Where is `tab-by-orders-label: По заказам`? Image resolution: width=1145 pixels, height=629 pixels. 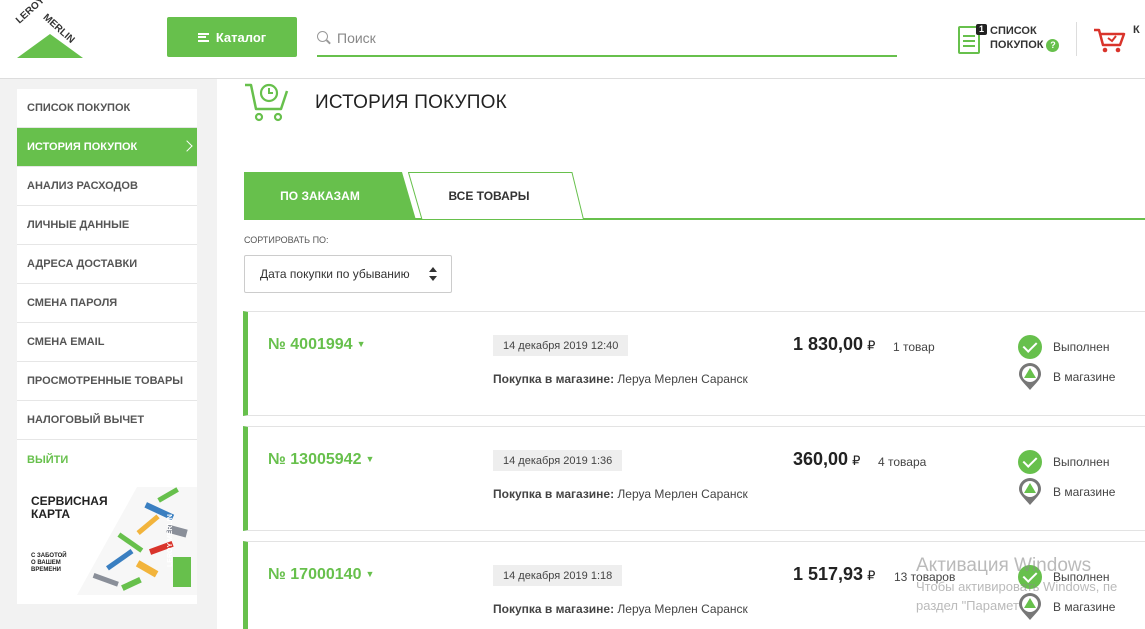 tab-by-orders-label: По заказам is located at coordinates (320, 196).